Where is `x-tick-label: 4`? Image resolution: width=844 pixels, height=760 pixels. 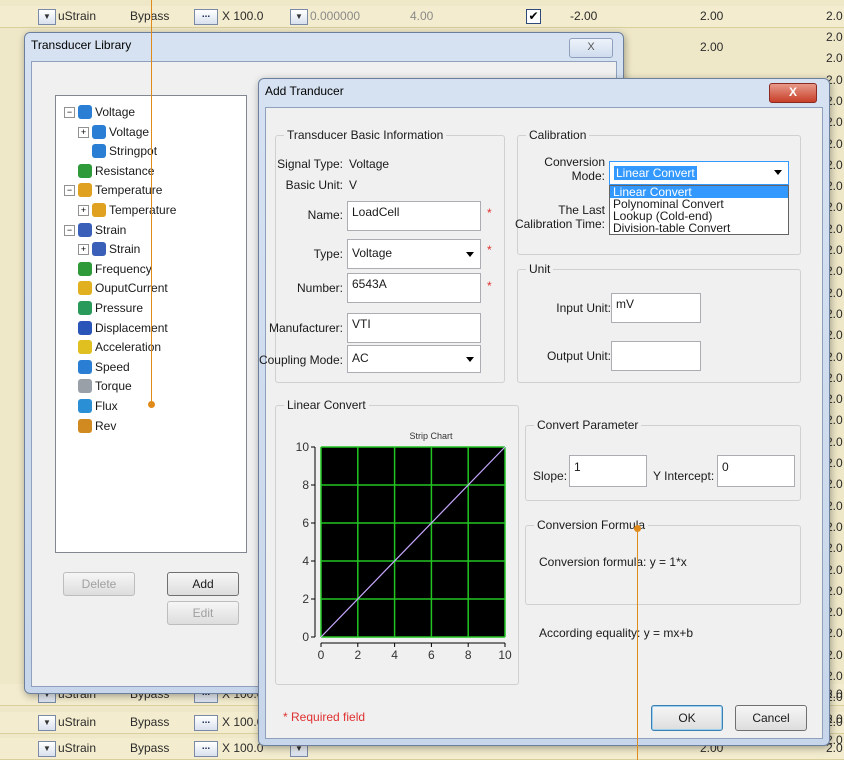 x-tick-label: 4 is located at coordinates (394, 655).